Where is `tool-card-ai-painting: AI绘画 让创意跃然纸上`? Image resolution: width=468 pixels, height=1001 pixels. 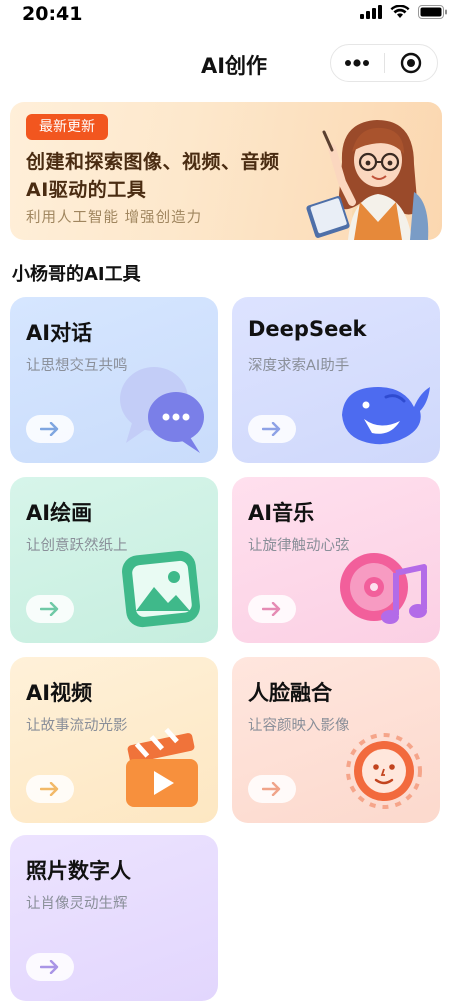
tool-card-ai-painting: AI绘画 让创意跃然纸上 is located at coordinates (114, 560).